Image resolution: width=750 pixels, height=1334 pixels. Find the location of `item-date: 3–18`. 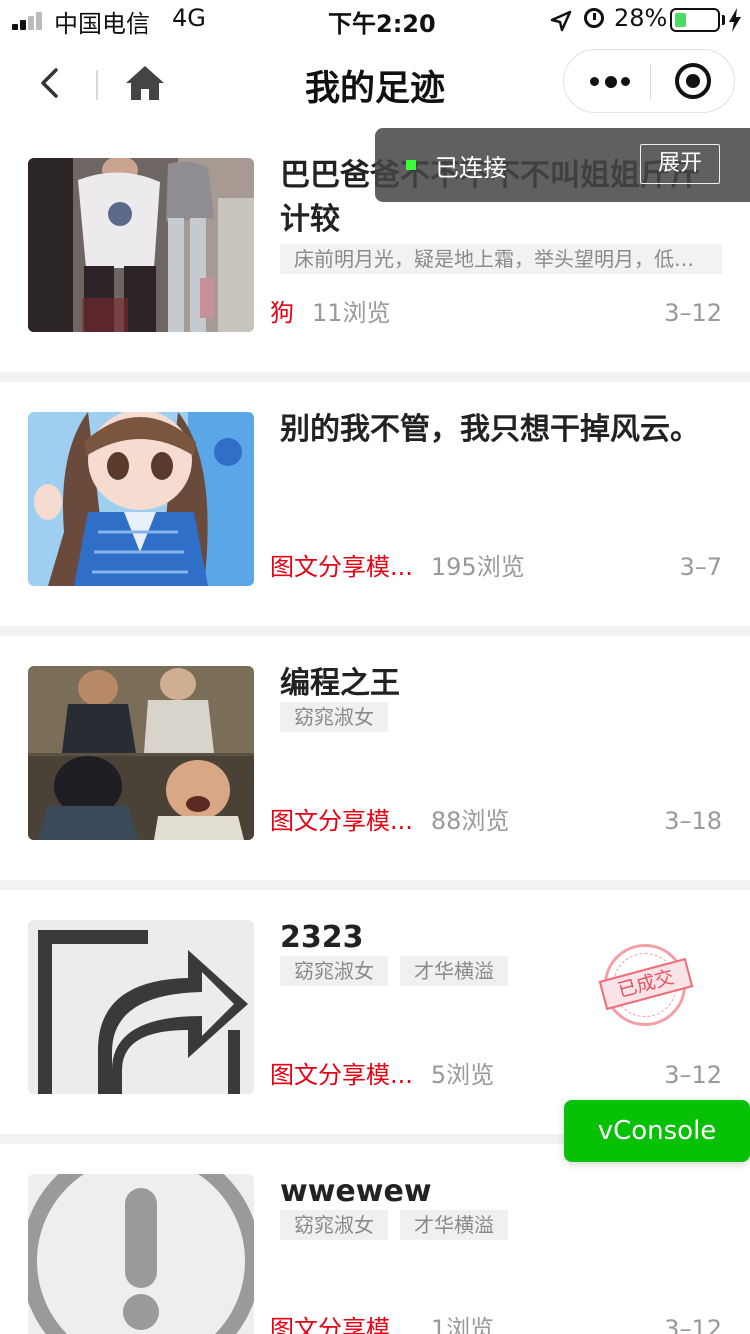

item-date: 3–18 is located at coordinates (693, 821).